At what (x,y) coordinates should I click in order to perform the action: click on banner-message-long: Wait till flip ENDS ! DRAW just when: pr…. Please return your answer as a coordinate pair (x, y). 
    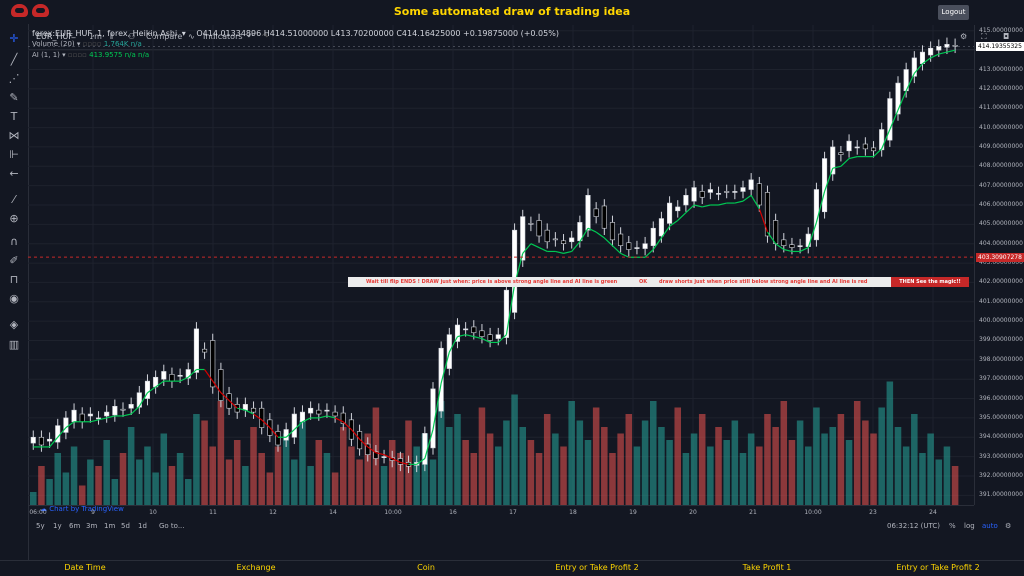
    Looking at the image, I should click on (488, 282).